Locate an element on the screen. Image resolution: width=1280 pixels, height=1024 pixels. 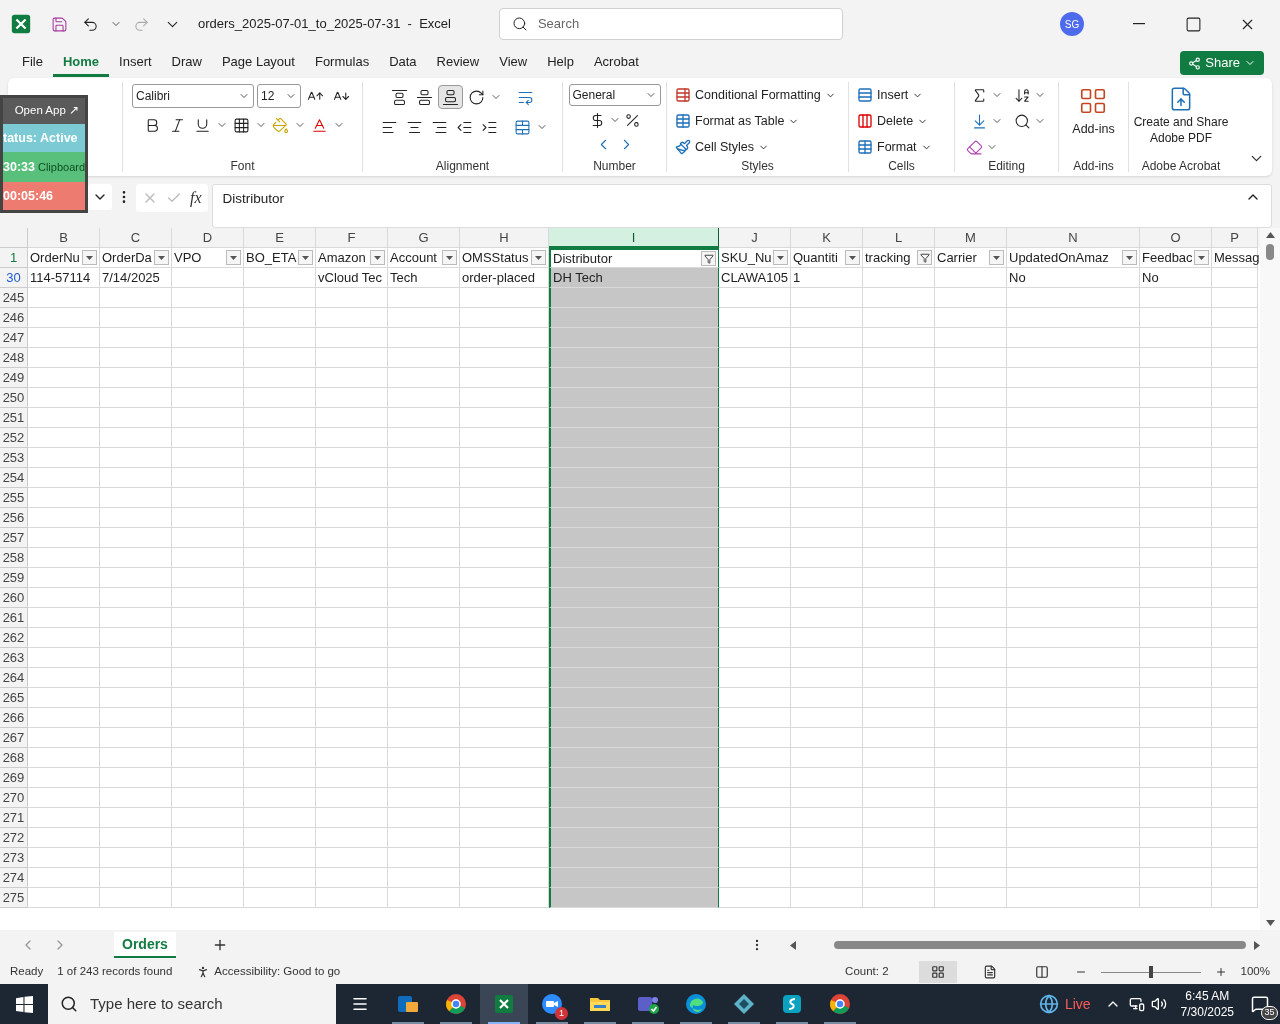
row-number: 260 is located at coordinates (14, 598).